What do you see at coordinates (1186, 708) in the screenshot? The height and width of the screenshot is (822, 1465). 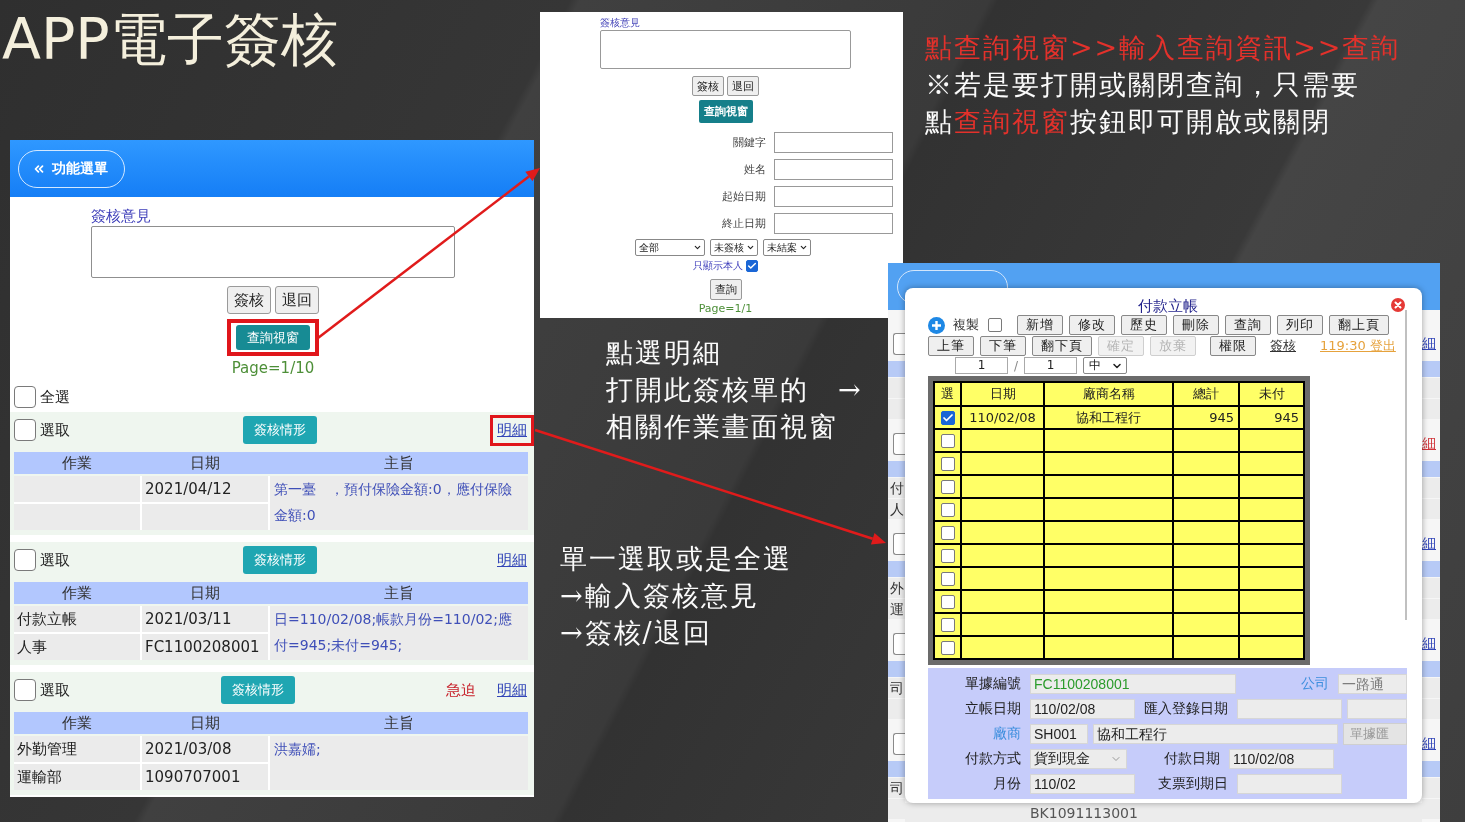 I see `field-label: 匯入登錄日期` at bounding box center [1186, 708].